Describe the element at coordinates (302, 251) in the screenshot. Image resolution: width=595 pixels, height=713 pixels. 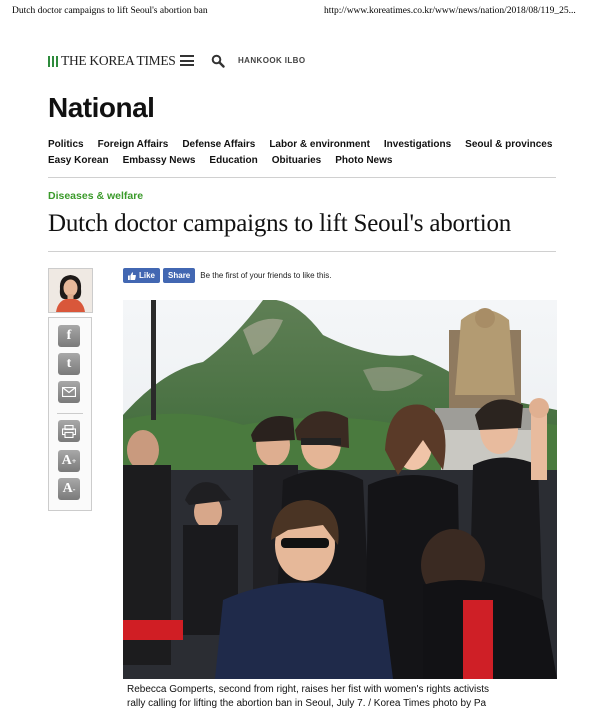
I see `headline-divider` at that location.